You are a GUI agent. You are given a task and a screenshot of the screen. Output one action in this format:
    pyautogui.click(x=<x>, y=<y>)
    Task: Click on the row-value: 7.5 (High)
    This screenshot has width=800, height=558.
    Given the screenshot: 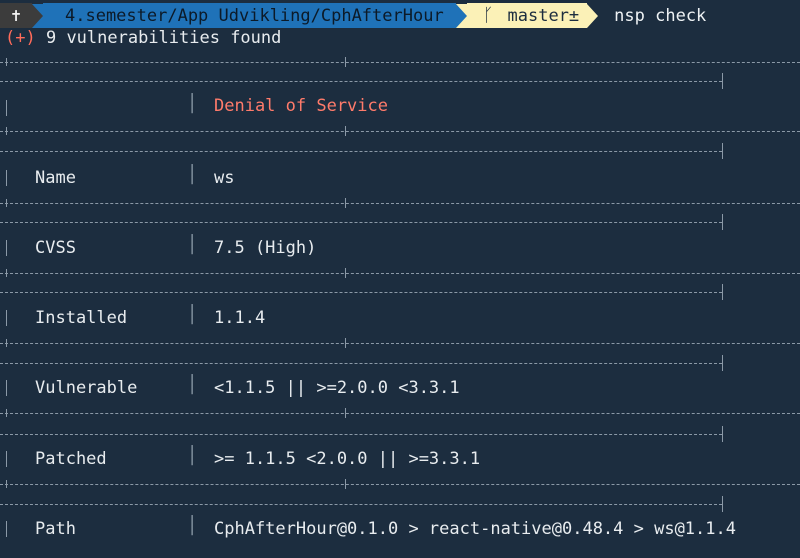 What is the action you would take?
    pyautogui.click(x=265, y=248)
    